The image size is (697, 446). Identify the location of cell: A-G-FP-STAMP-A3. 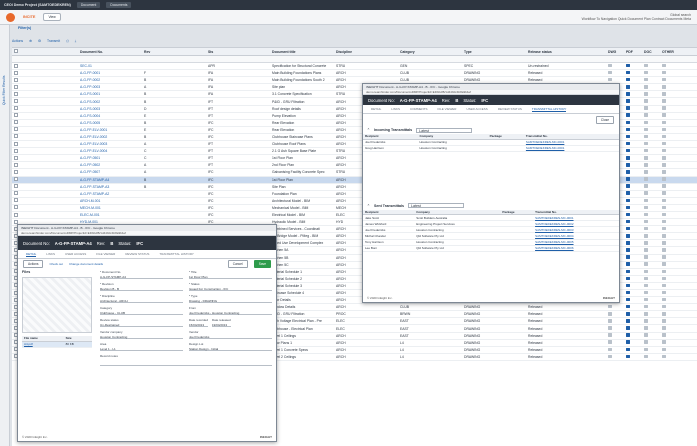
(110, 187).